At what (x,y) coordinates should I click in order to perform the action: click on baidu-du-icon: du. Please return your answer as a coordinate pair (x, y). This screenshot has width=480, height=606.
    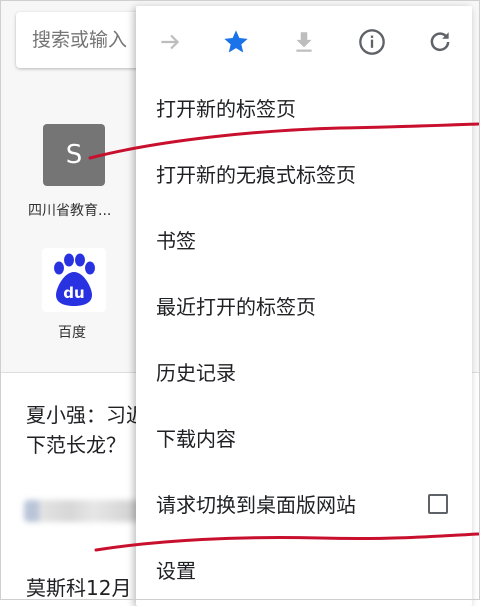
    Looking at the image, I should click on (74, 280).